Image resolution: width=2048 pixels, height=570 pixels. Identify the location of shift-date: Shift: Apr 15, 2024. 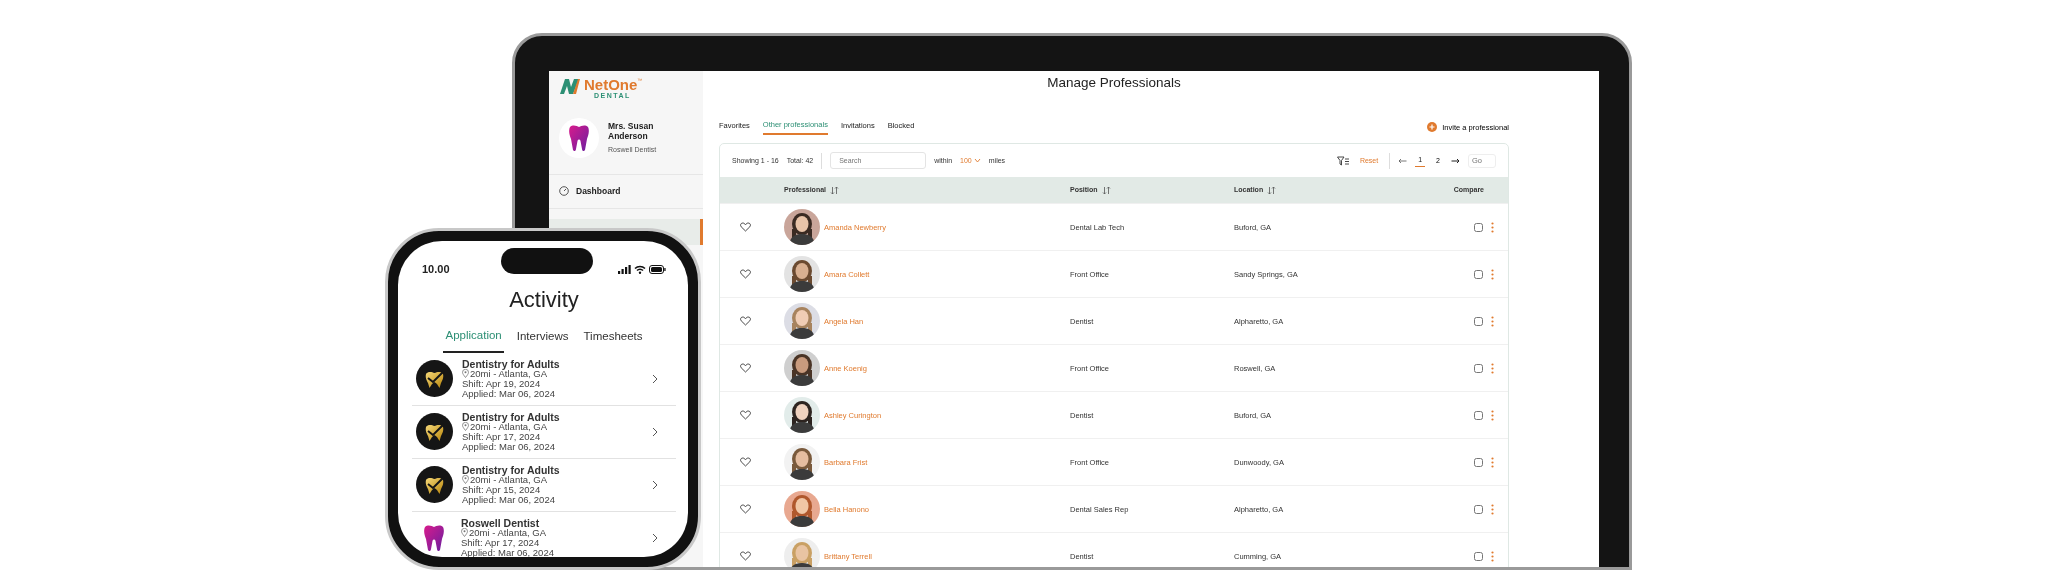
(502, 489).